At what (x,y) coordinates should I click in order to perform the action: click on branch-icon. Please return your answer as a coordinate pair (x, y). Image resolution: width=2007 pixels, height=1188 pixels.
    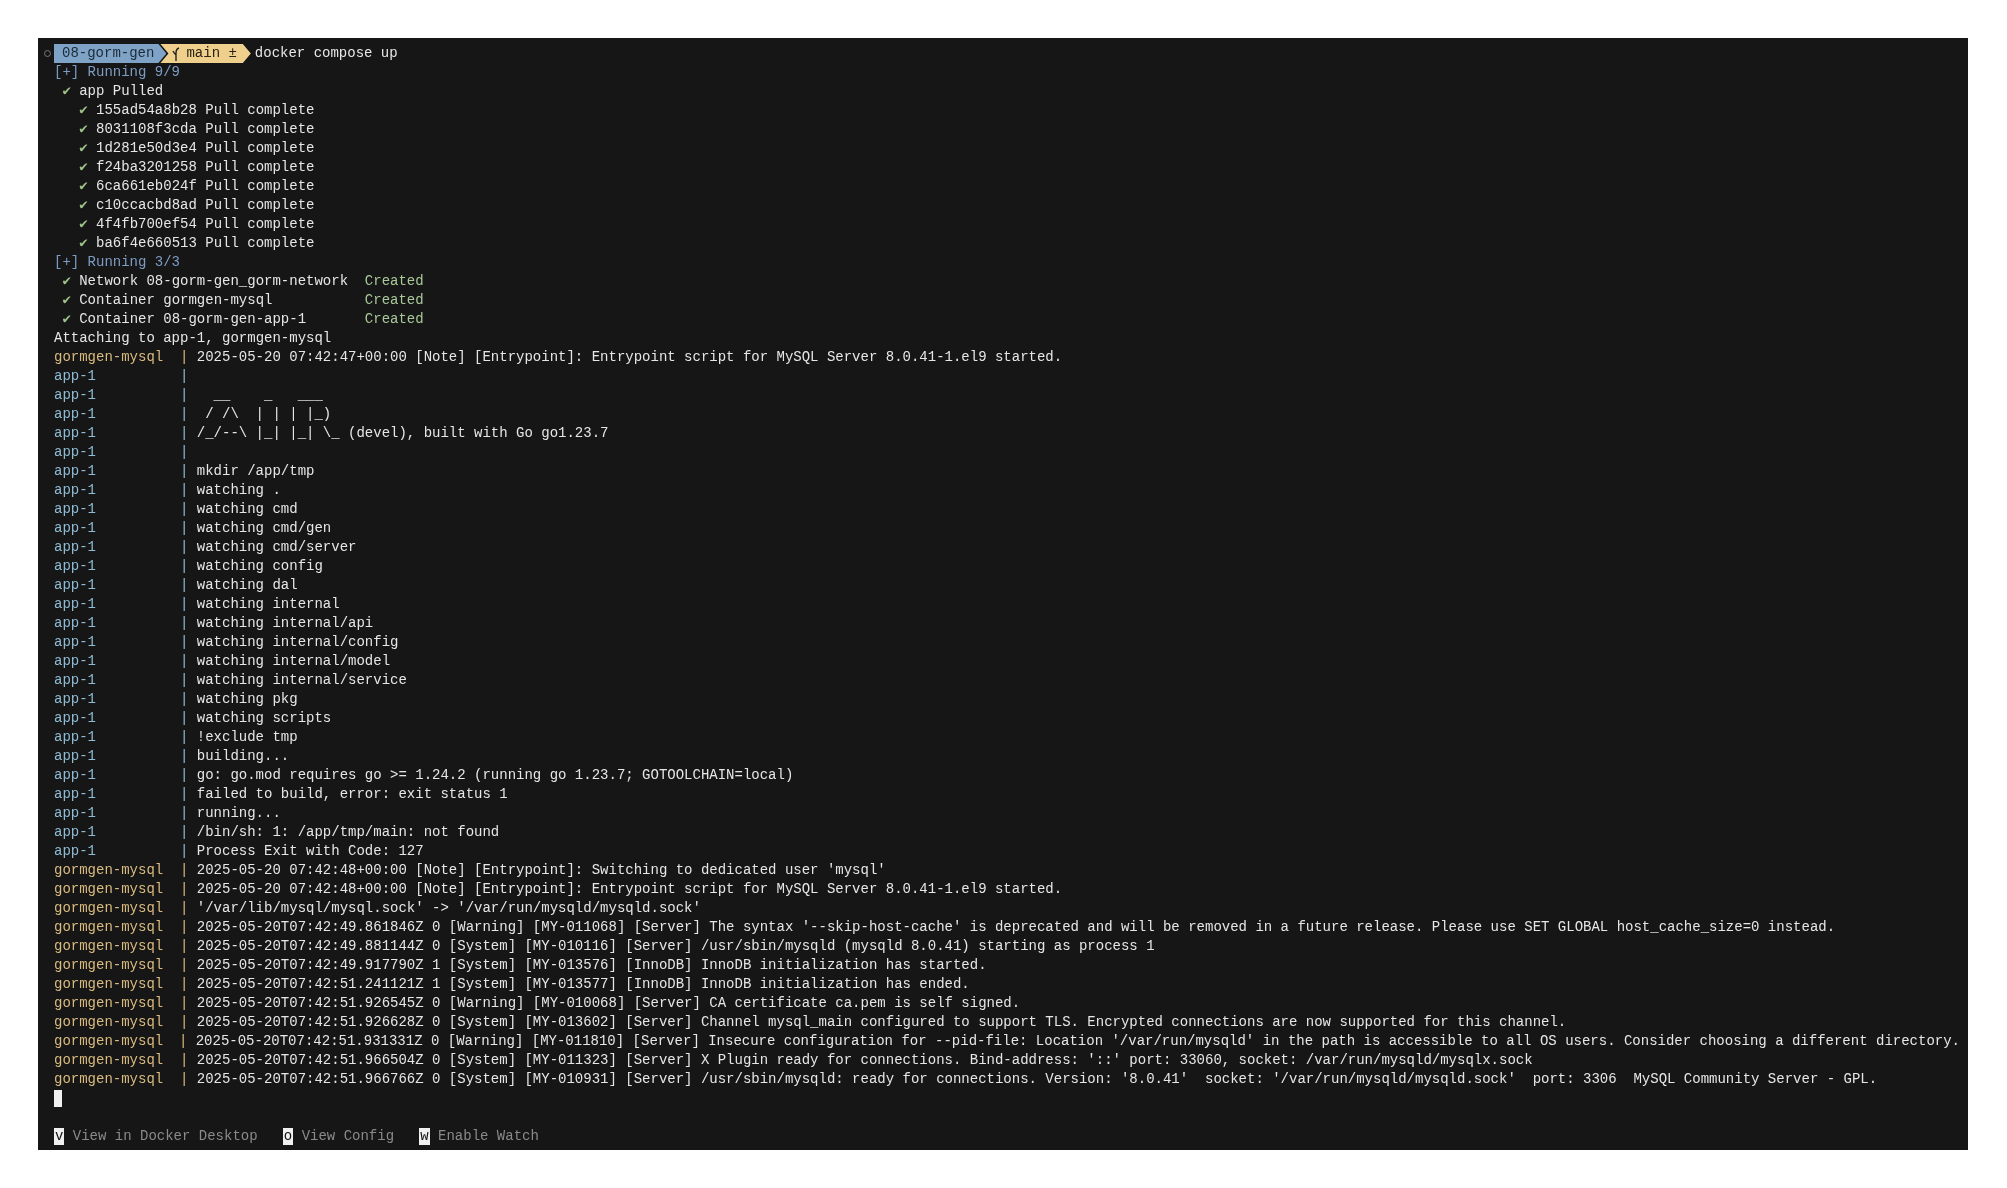
    Looking at the image, I should click on (176, 53).